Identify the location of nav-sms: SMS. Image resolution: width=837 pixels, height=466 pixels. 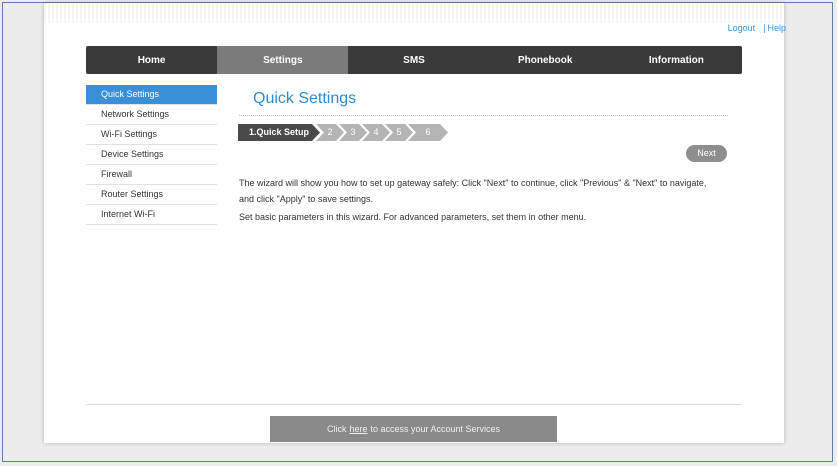
(413, 60).